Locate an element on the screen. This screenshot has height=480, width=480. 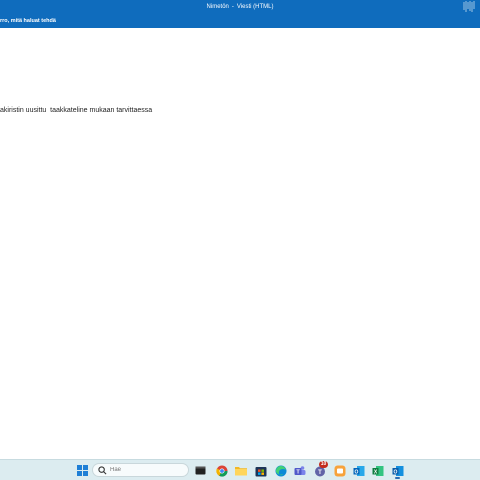
outlook-new-icon: O is located at coordinates (397, 470).